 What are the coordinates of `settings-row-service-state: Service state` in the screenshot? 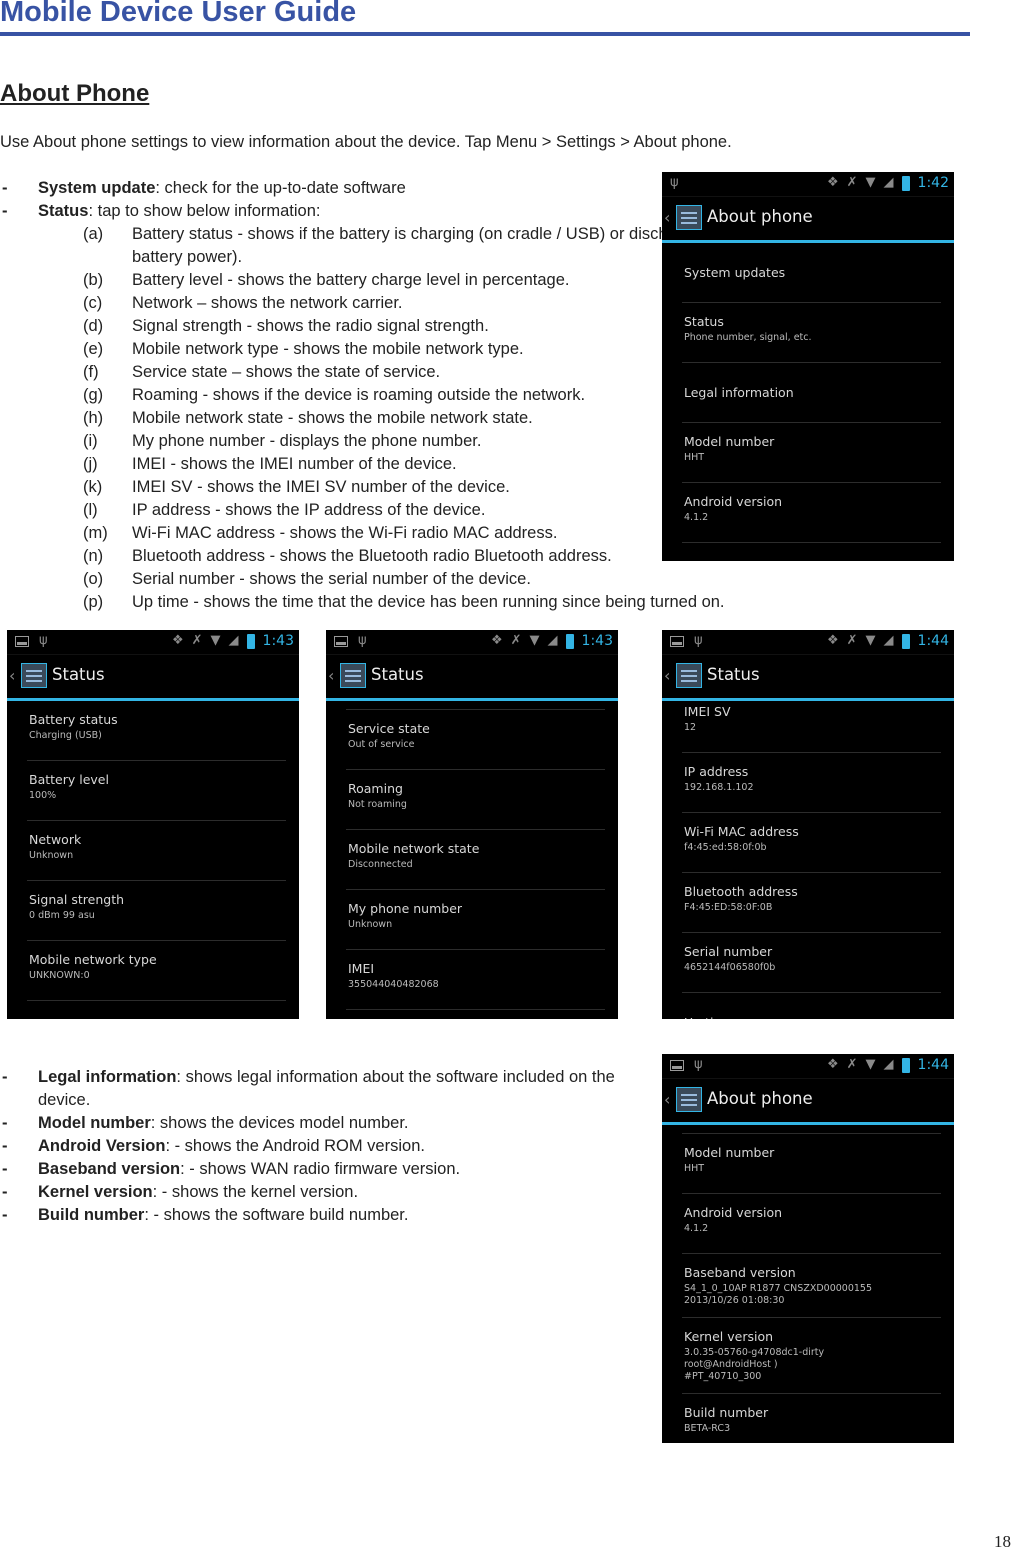 It's located at (156, 1010).